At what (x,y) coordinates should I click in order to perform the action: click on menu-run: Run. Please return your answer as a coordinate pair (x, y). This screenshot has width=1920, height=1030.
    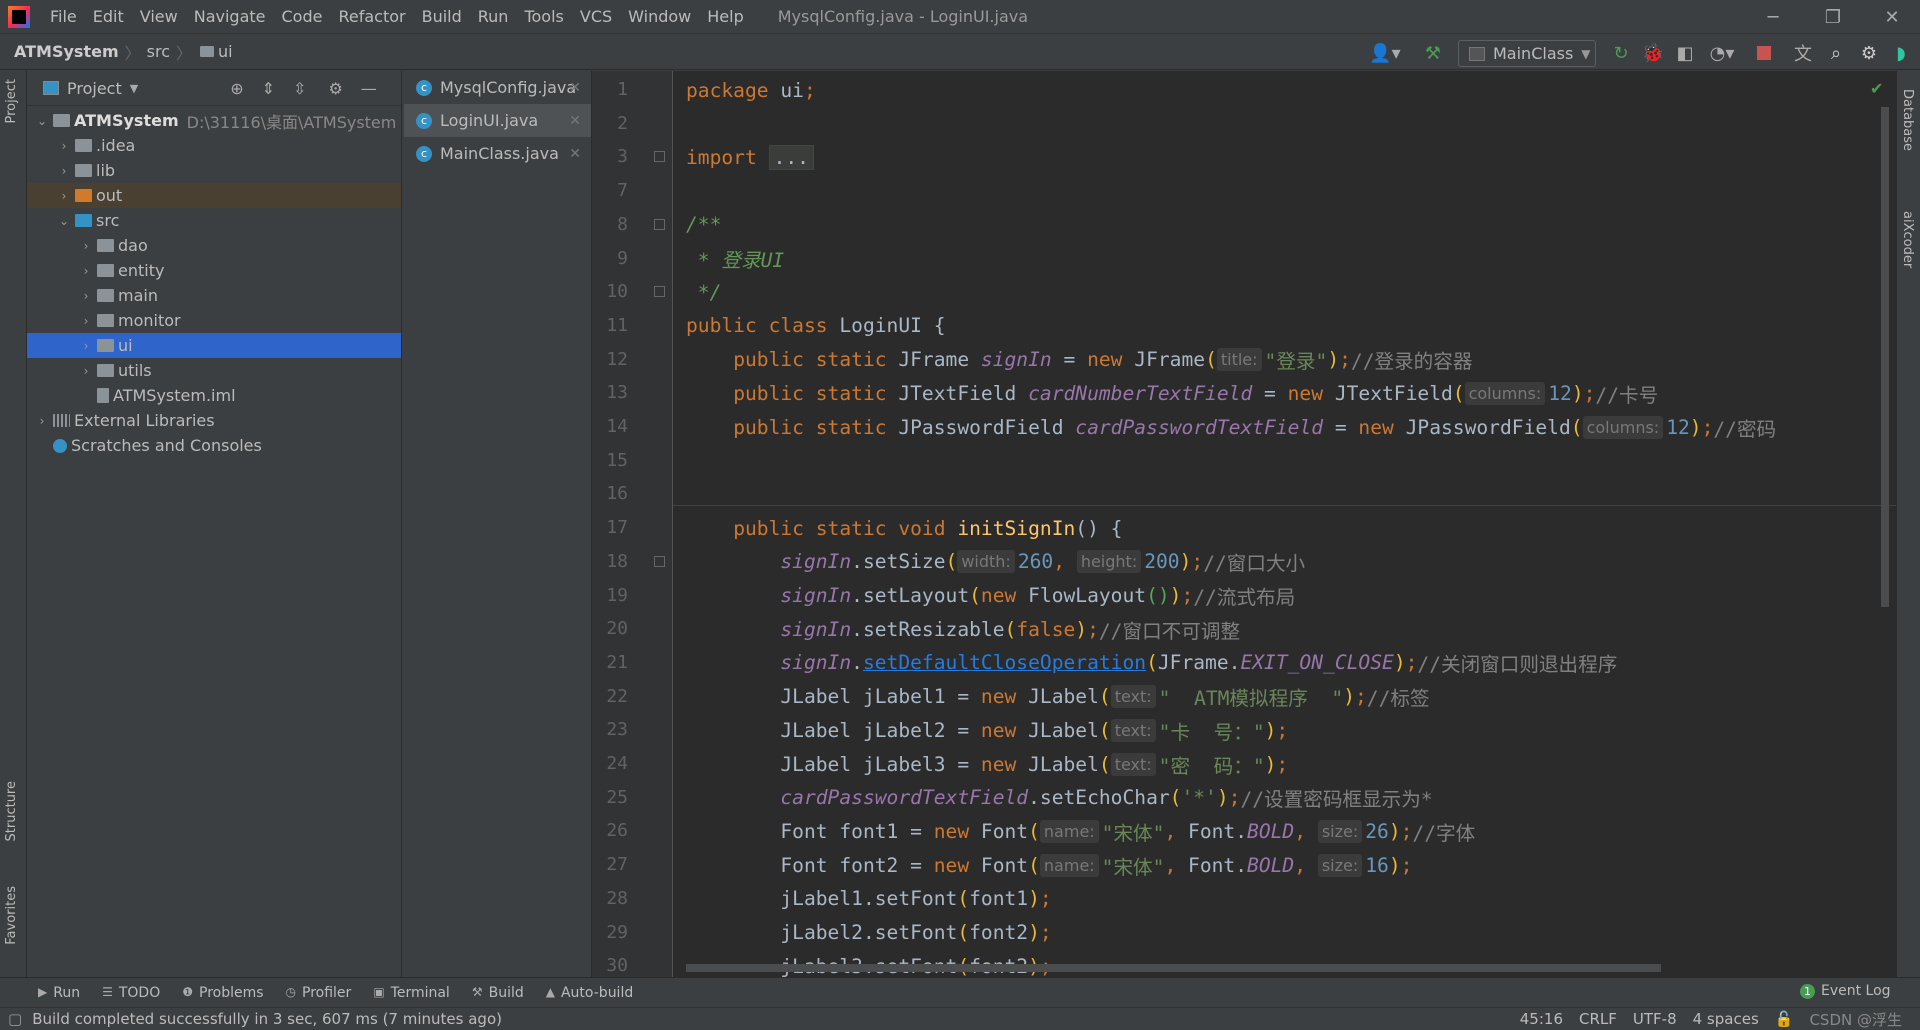
    Looking at the image, I should click on (493, 16).